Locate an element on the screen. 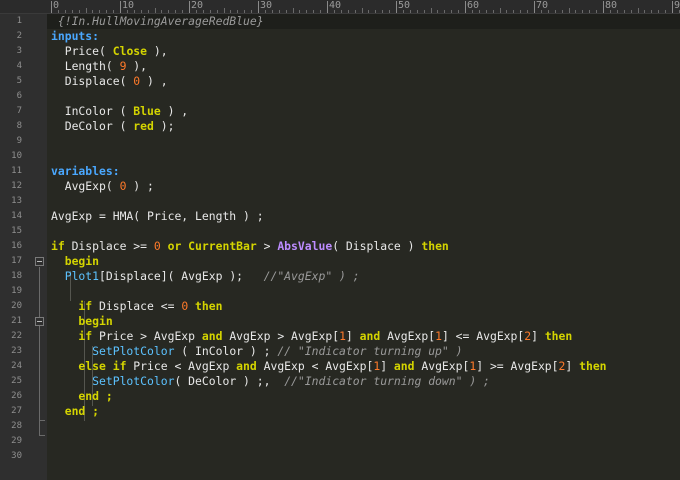 This screenshot has height=480, width=680. code-token: AvgExp > AvgExp[ is located at coordinates (281, 336).